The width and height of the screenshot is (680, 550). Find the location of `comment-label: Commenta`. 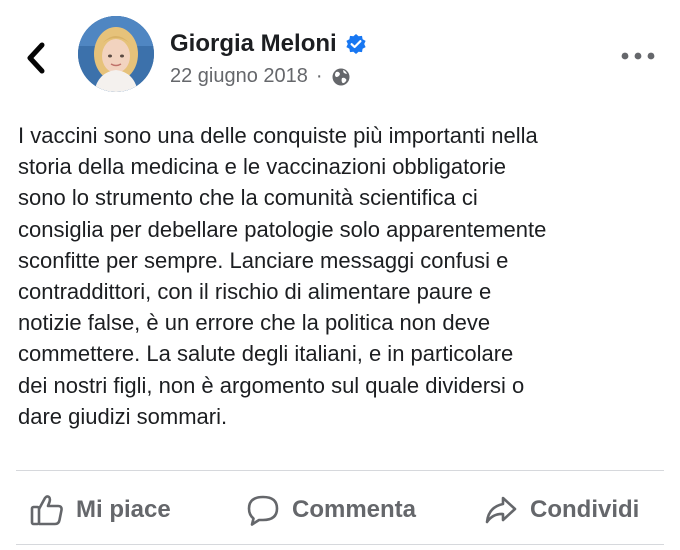

comment-label: Commenta is located at coordinates (354, 509).